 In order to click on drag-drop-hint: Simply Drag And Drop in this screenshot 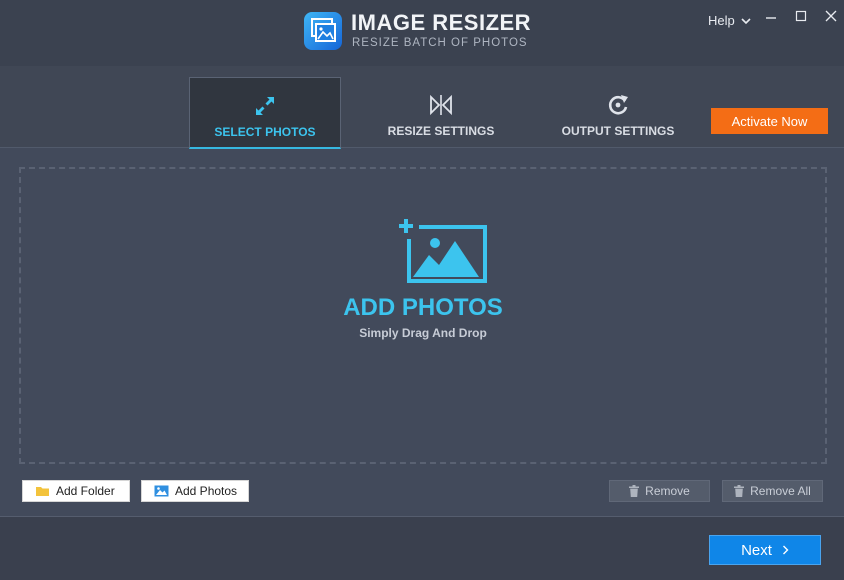, I will do `click(423, 333)`.